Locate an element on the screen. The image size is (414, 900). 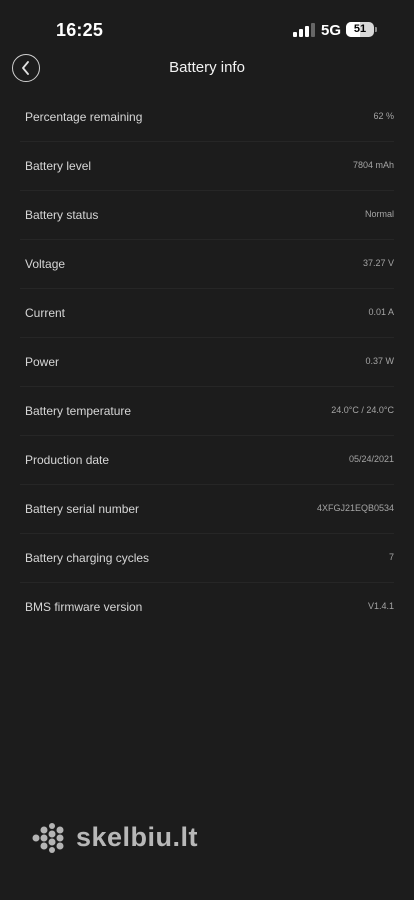
info-label: Battery temperature is located at coordinates (78, 411).